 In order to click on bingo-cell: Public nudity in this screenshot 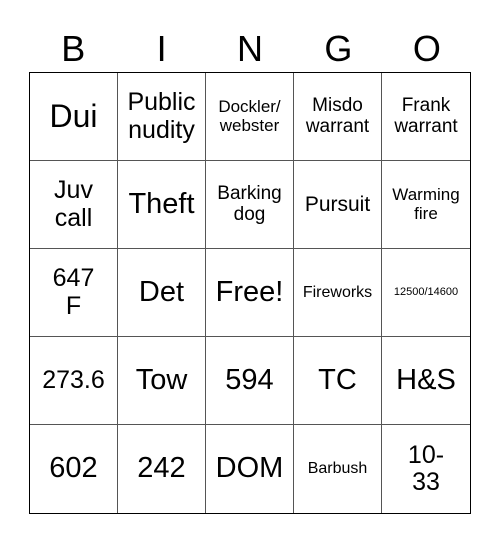, I will do `click(162, 117)`.